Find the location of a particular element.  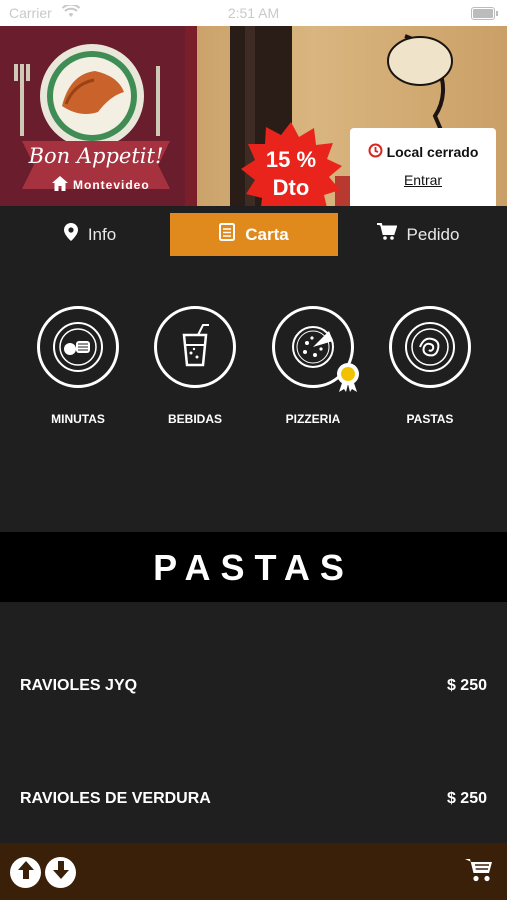

location-name: Montevideo is located at coordinates (111, 185).